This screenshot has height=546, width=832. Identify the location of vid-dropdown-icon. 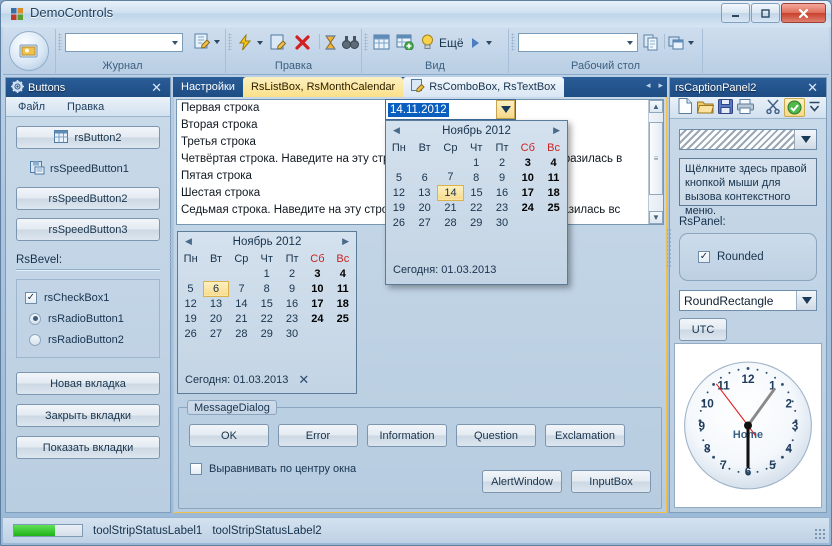
(489, 43).